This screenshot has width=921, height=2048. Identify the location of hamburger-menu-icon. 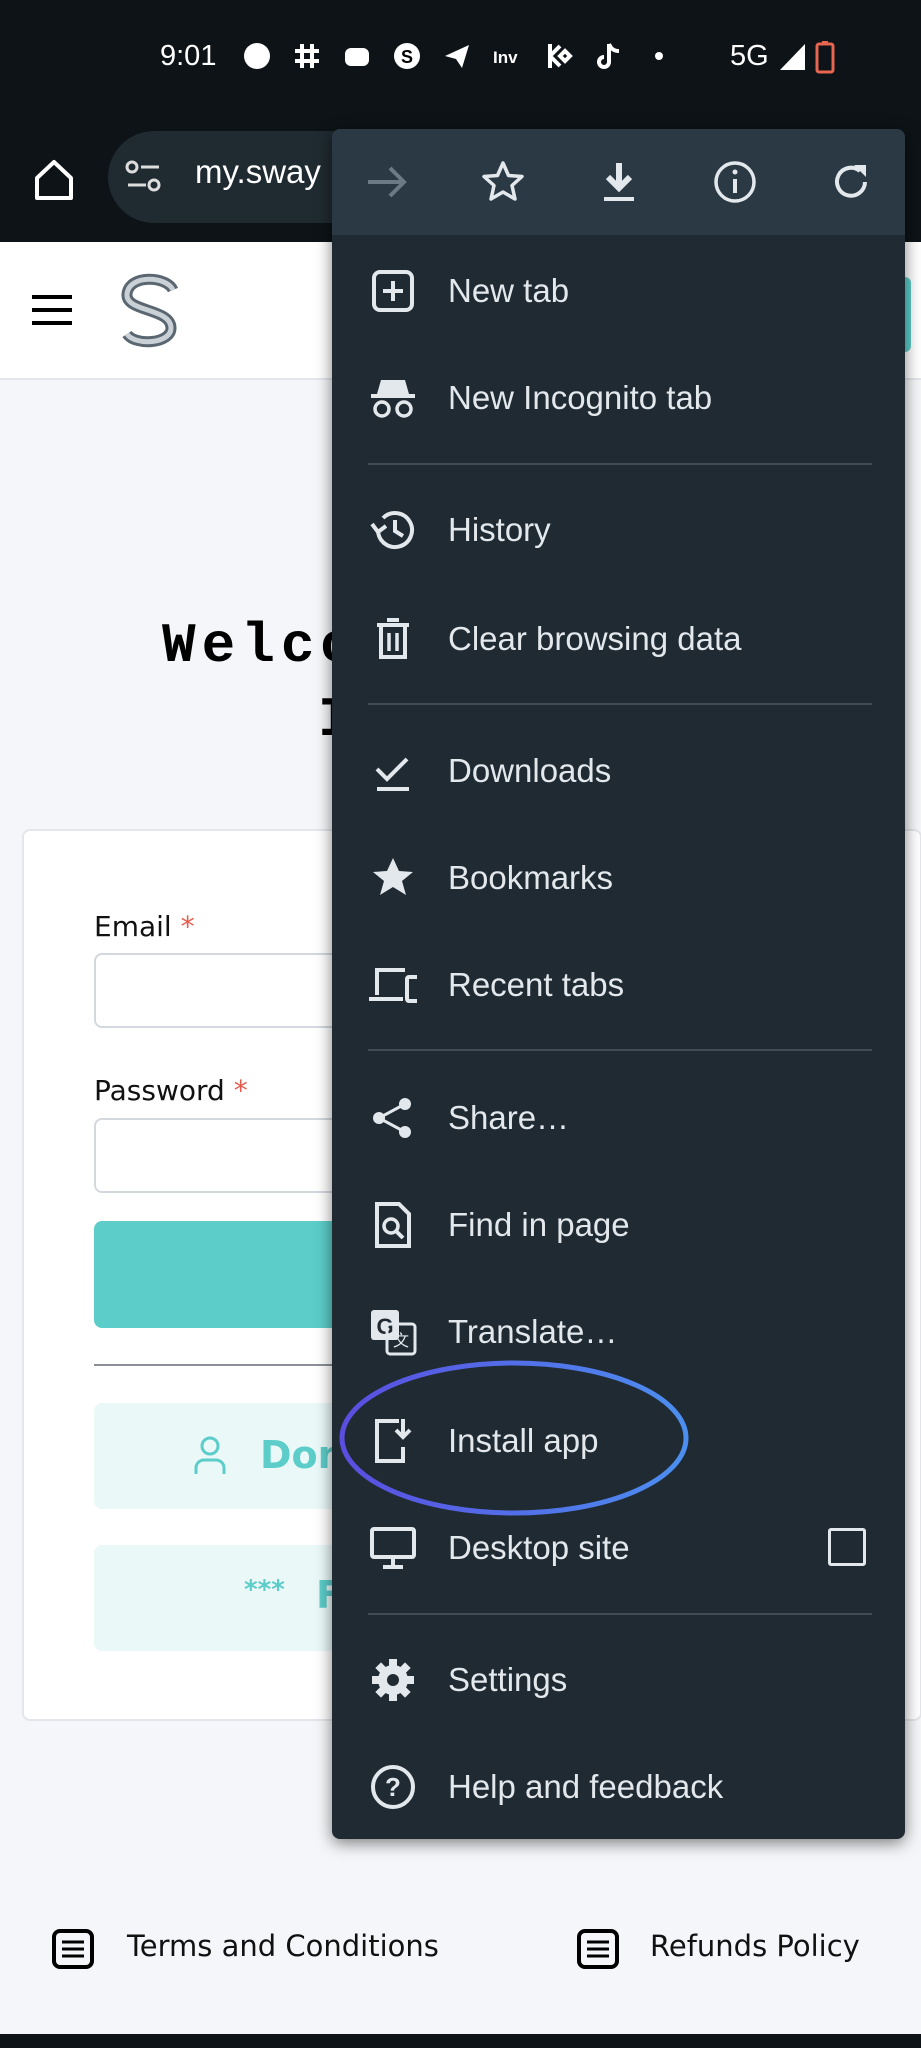
(52, 310).